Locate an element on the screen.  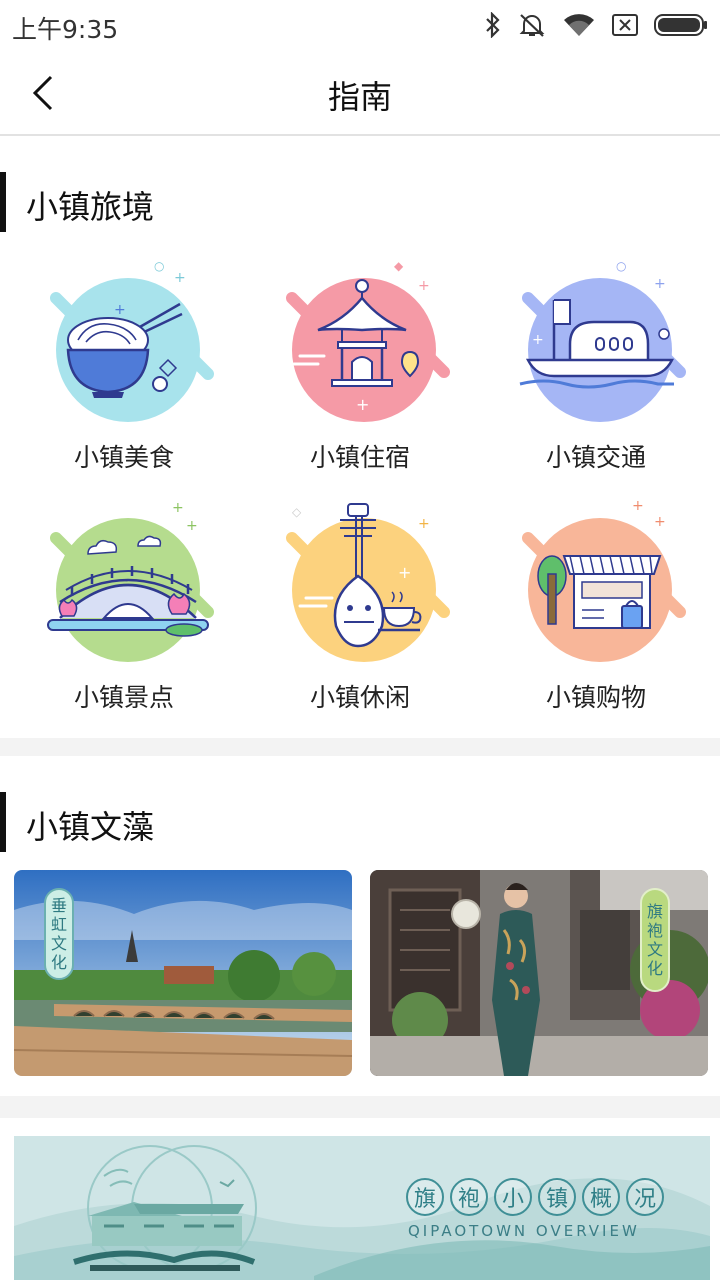
card-tag: 旗 袍 文 化 is located at coordinates (655, 940).